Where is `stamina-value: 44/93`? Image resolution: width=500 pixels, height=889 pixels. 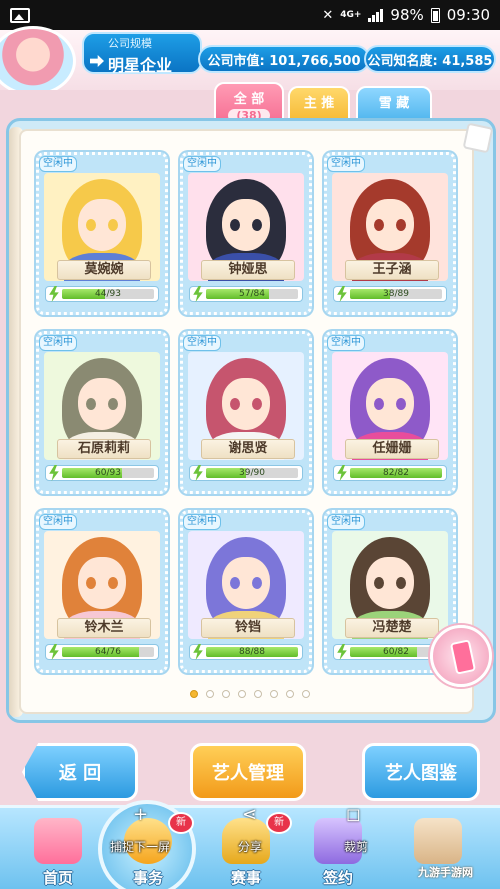 stamina-value: 44/93 is located at coordinates (108, 294).